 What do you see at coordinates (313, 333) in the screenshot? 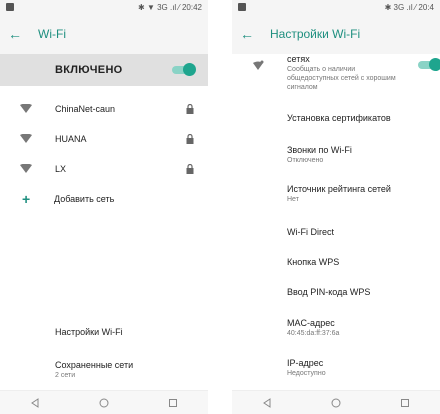
I see `settings-item-subtitle: 40:45:da:ff:37:6a` at bounding box center [313, 333].